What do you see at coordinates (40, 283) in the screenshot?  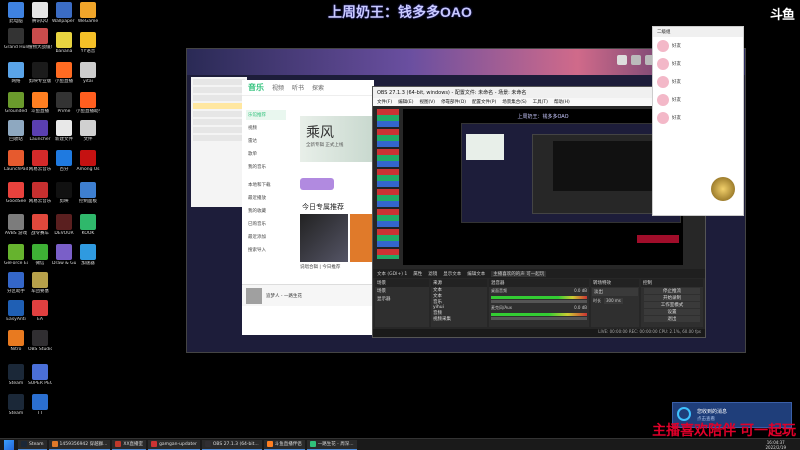 I see `desktop-icon: 军团要塞` at bounding box center [40, 283].